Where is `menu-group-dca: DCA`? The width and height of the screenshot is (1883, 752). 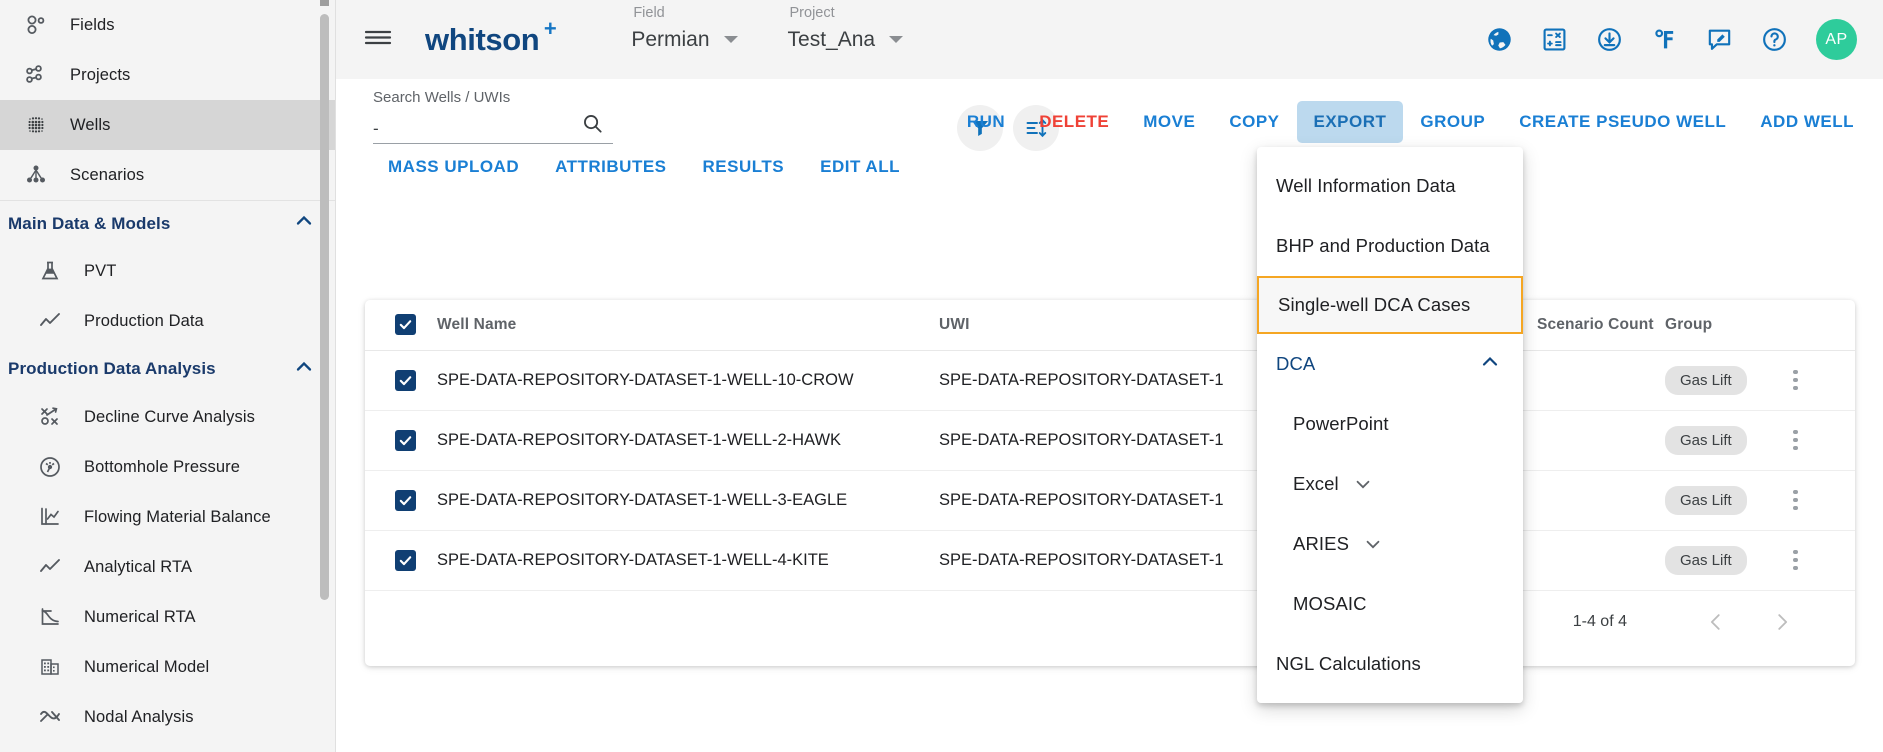
menu-group-dca: DCA is located at coordinates (1390, 364).